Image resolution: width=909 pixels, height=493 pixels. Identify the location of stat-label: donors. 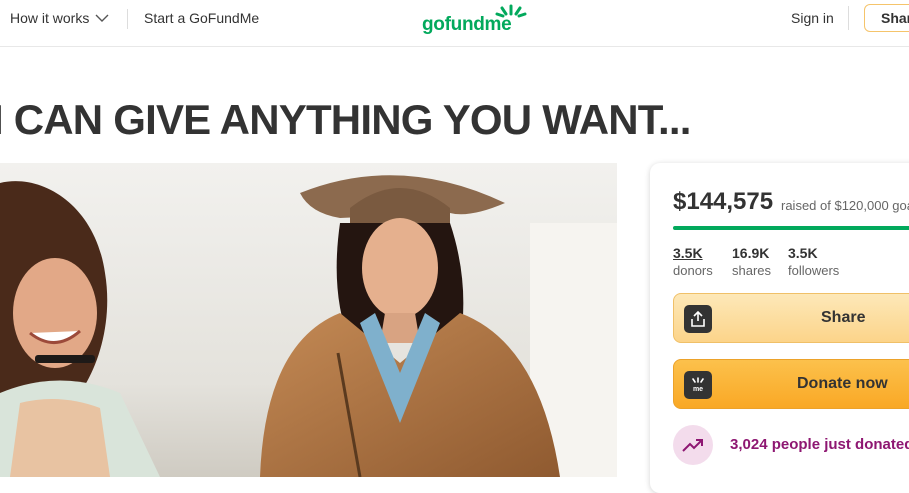
(693, 270).